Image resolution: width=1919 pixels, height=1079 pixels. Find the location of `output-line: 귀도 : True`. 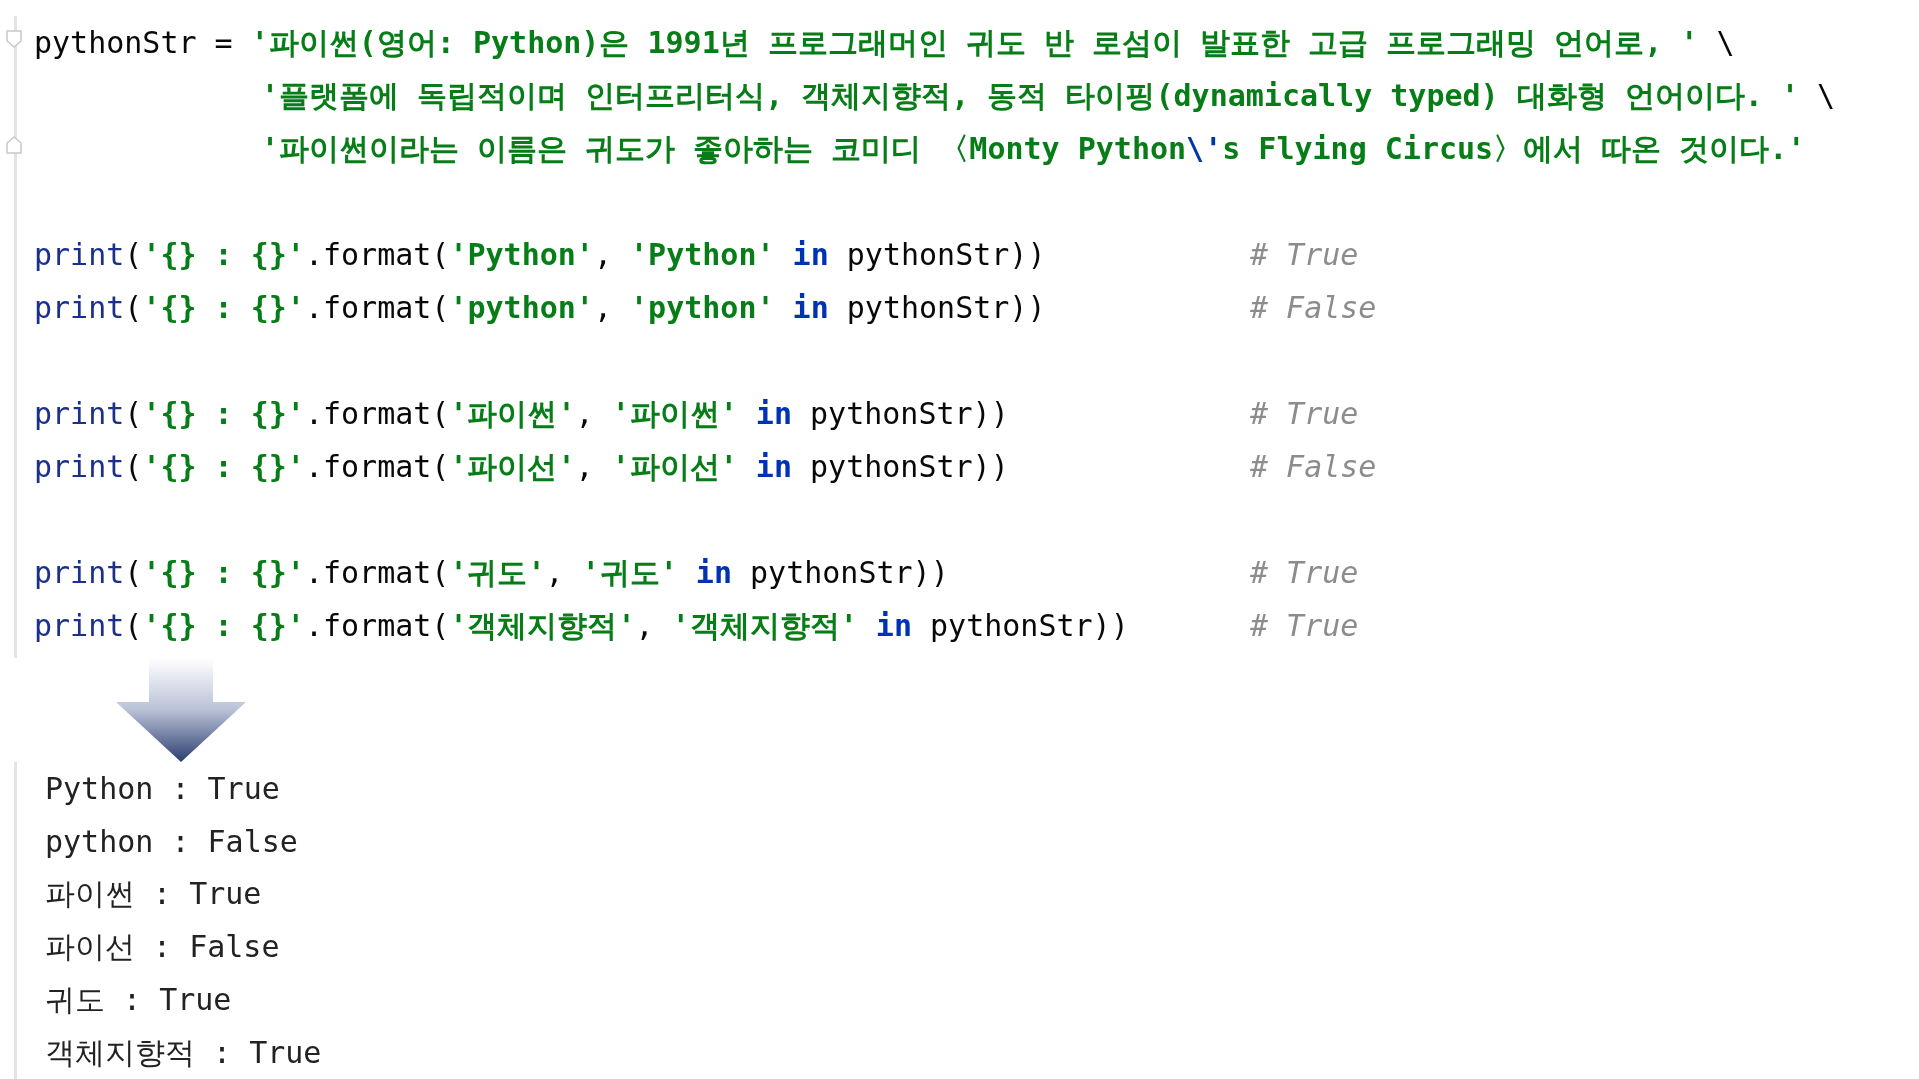

output-line: 귀도 : True is located at coordinates (138, 1000).